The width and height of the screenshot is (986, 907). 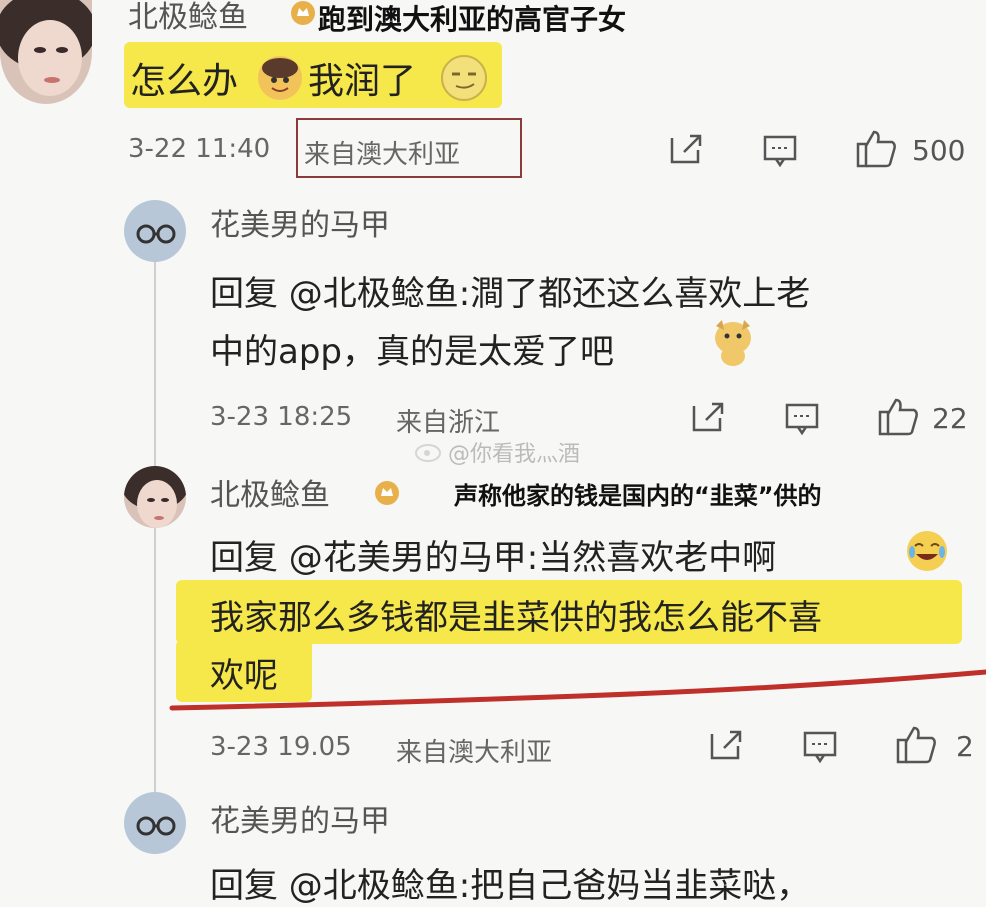 What do you see at coordinates (939, 150) in the screenshot?
I see `like-count: 500` at bounding box center [939, 150].